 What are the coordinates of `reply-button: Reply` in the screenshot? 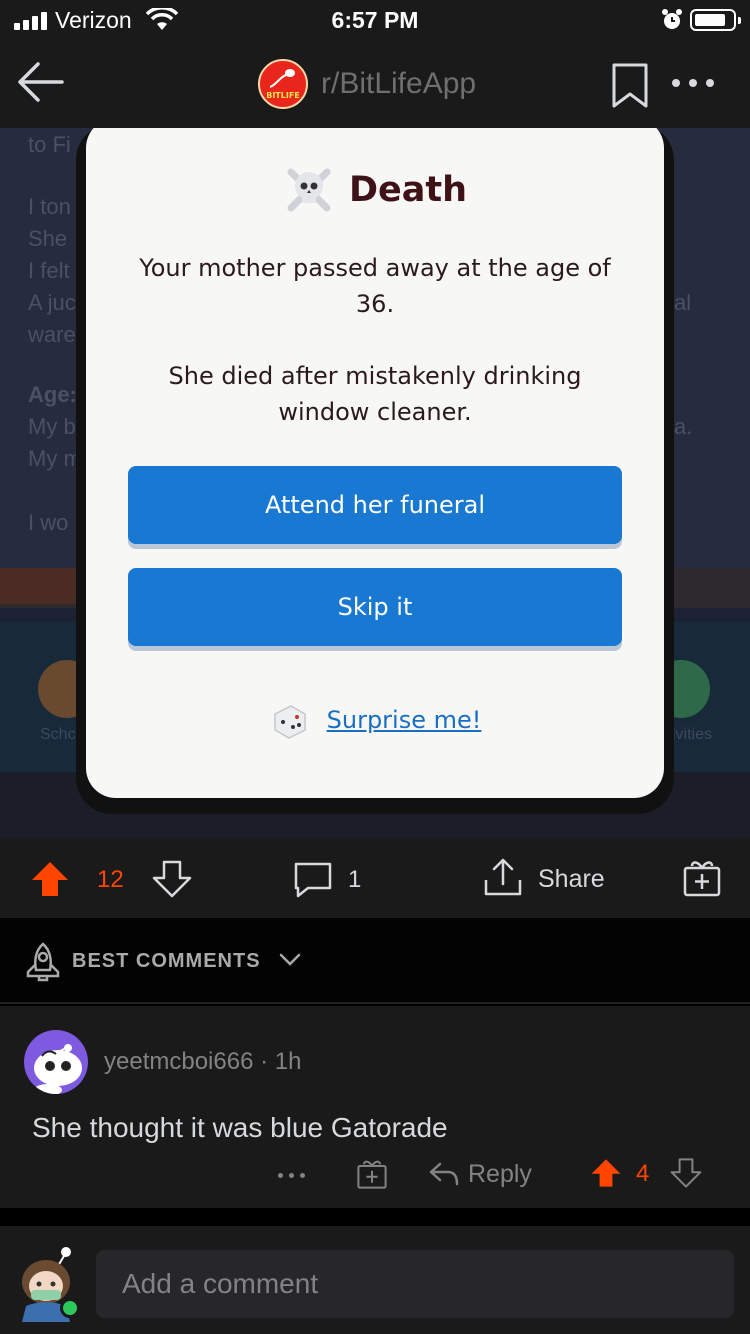 It's located at (500, 1174).